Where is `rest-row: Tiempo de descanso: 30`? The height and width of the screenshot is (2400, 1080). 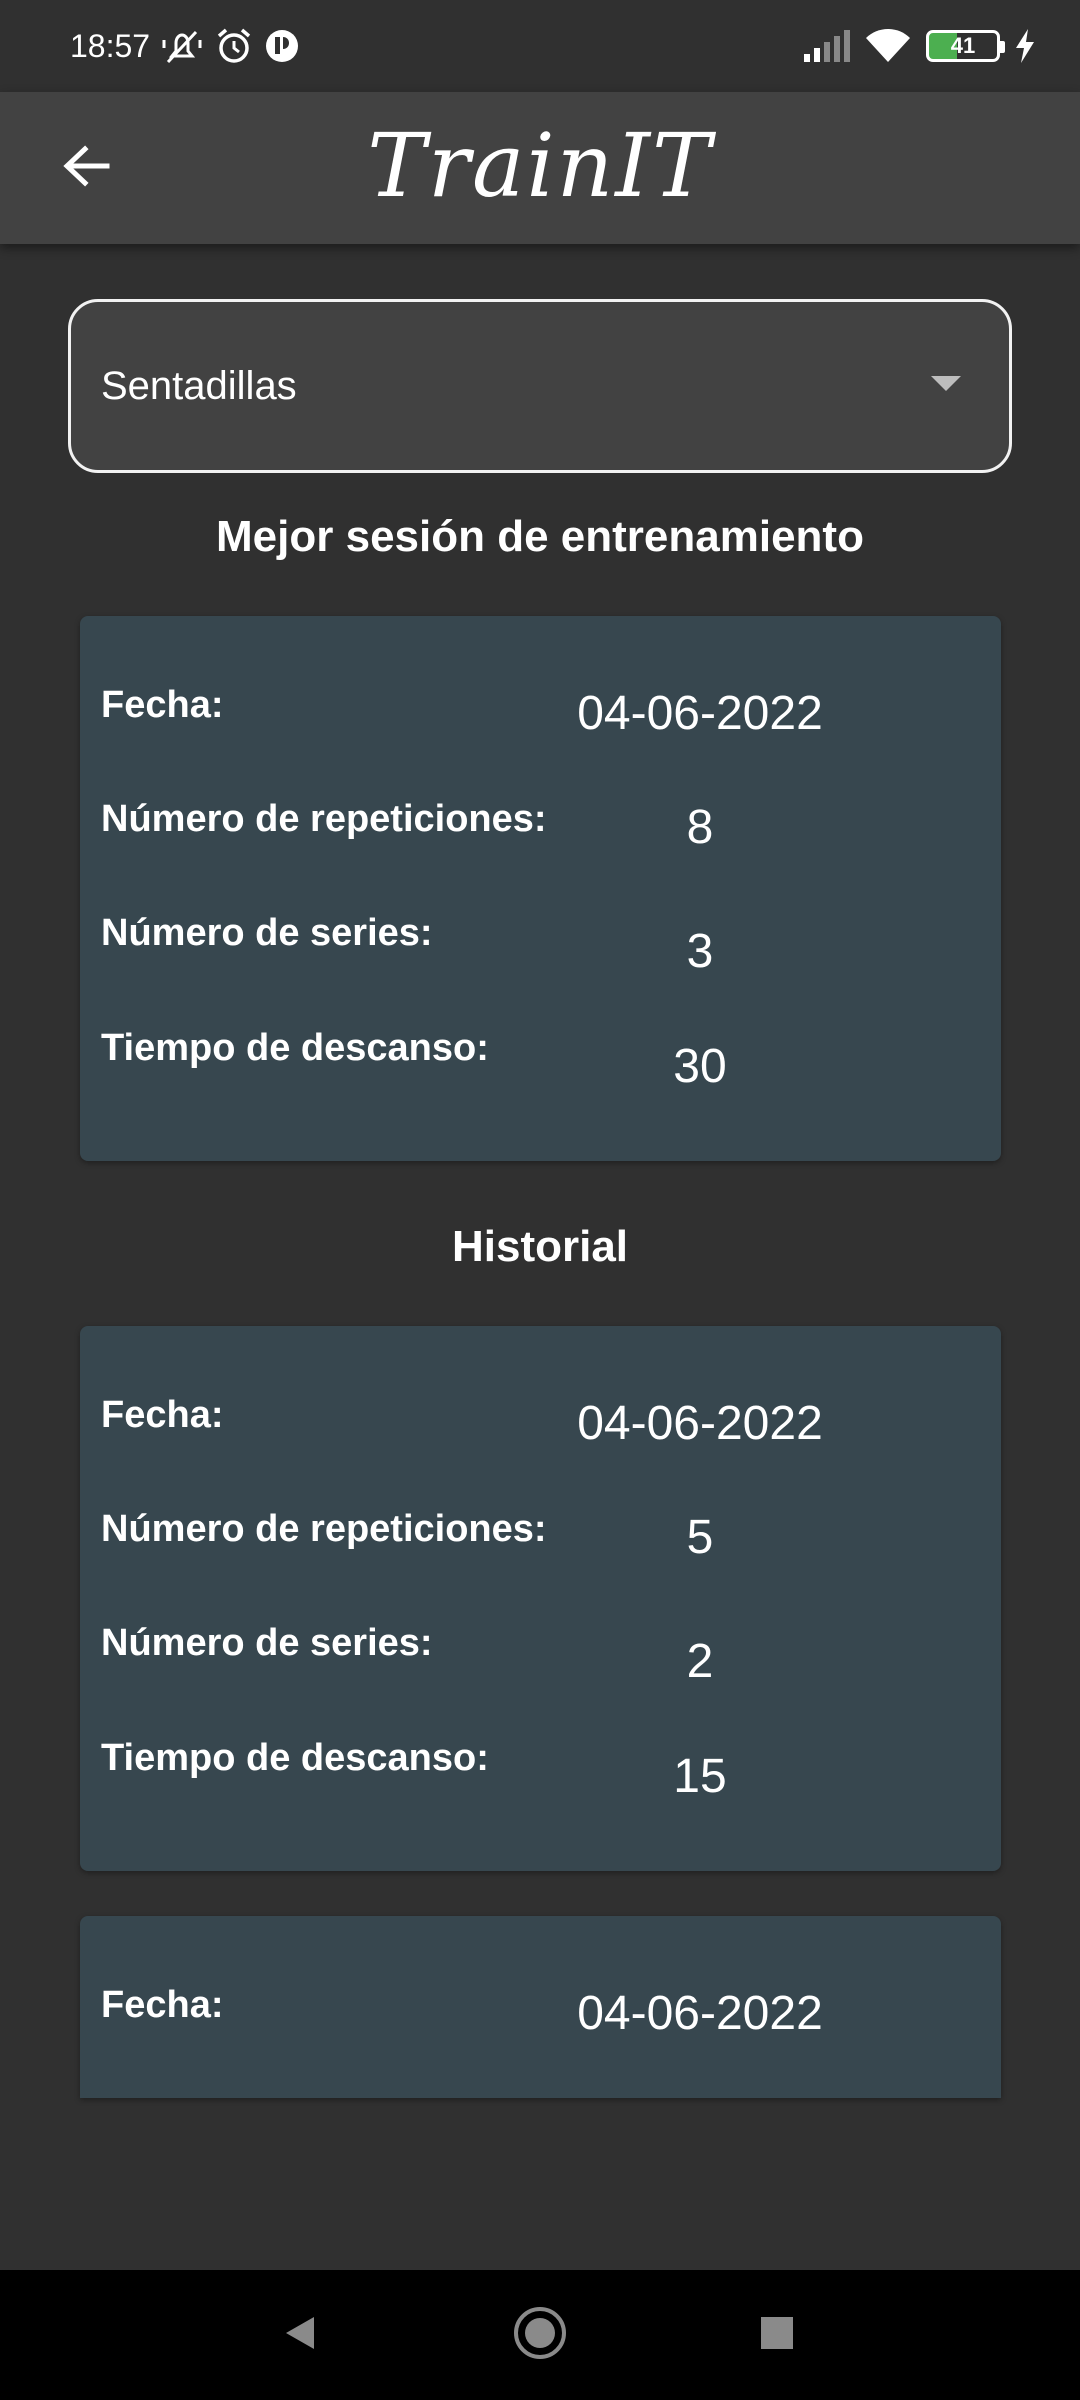 rest-row: Tiempo de descanso: 30 is located at coordinates (540, 1062).